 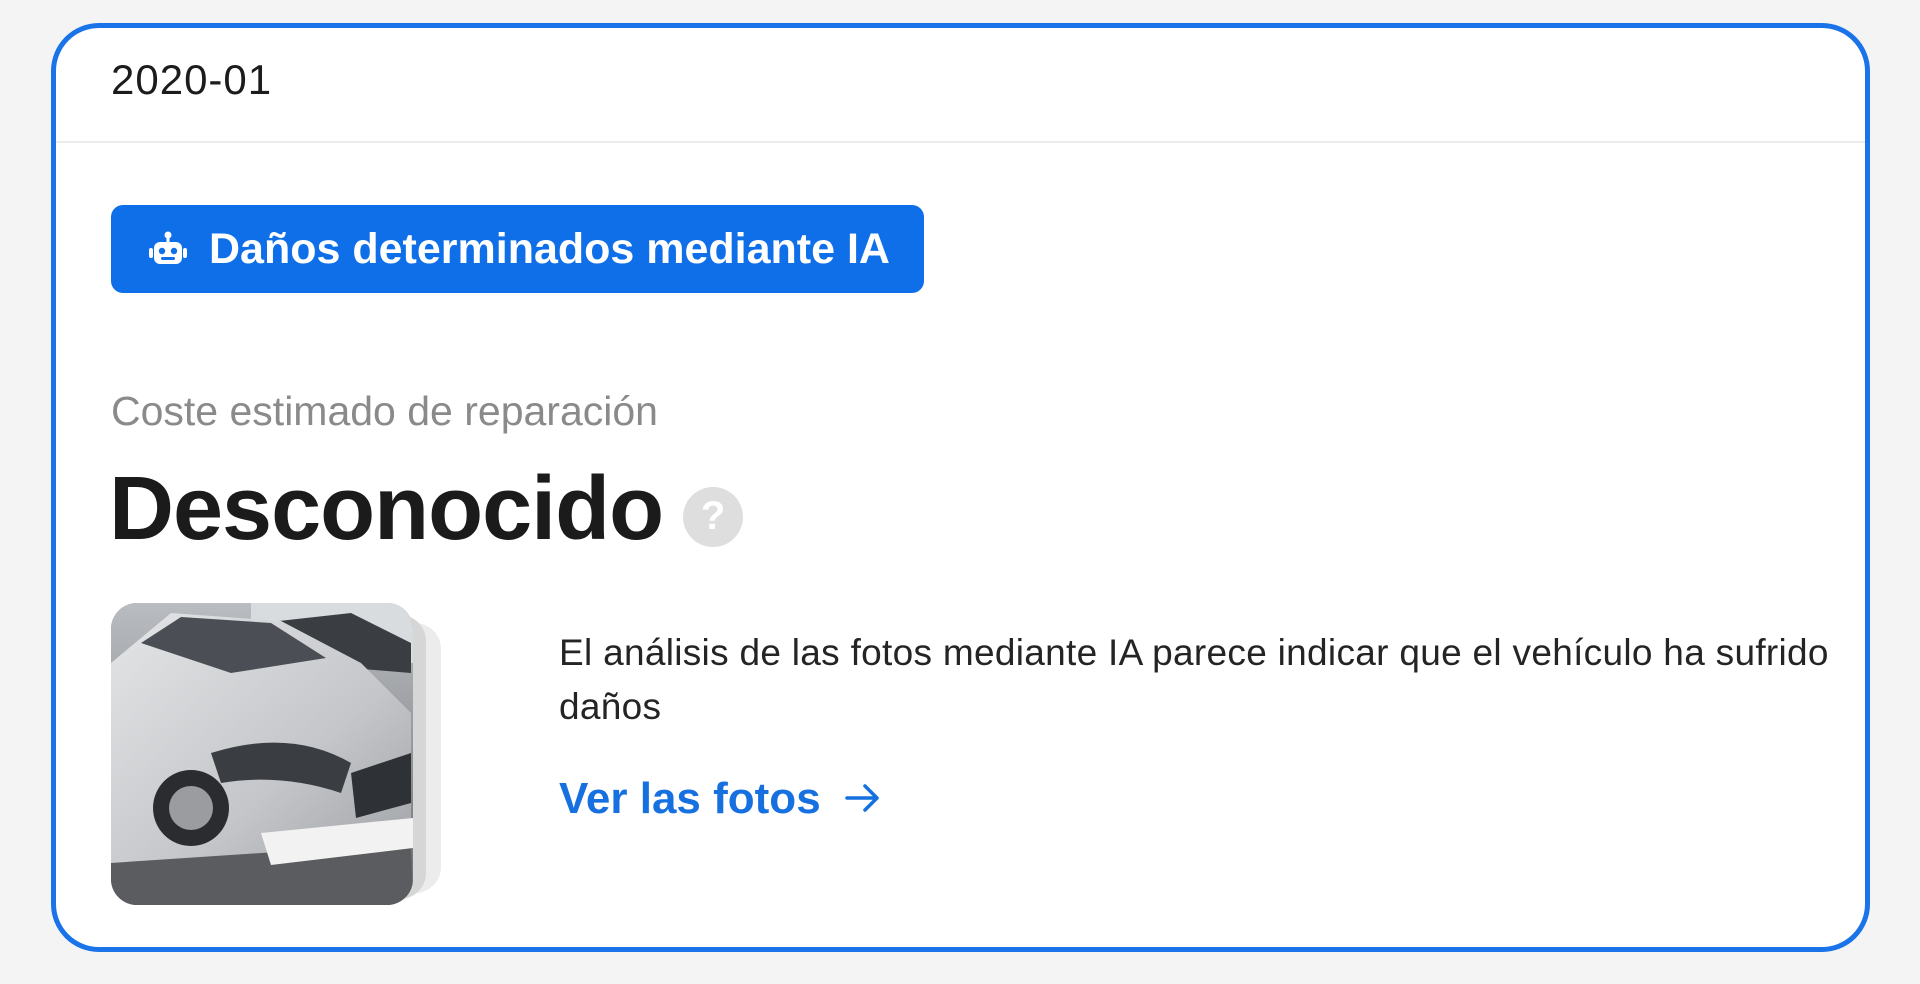 What do you see at coordinates (262, 754) in the screenshot?
I see `car-photo-thumbnail` at bounding box center [262, 754].